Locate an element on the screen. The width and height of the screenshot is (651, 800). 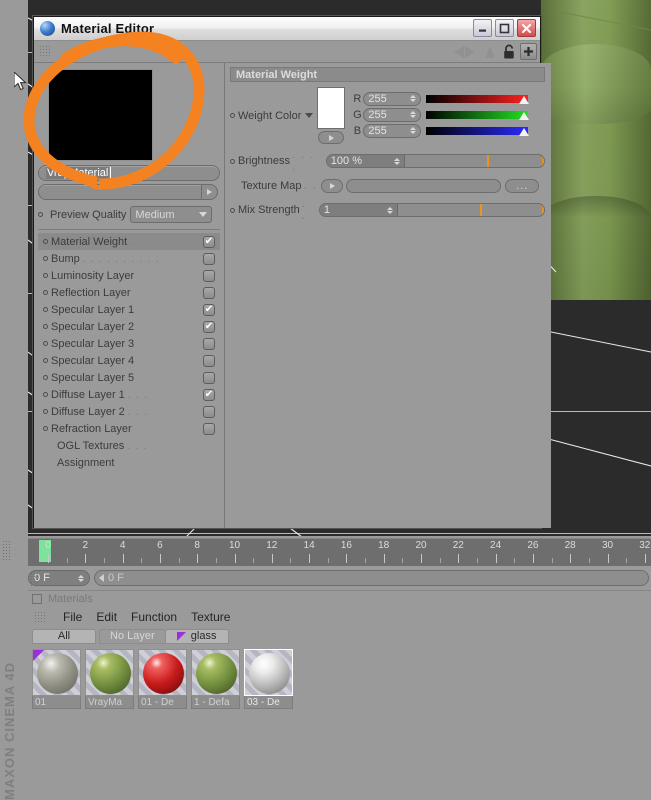
timeline-grip-icon is located at coordinates (7, 551).